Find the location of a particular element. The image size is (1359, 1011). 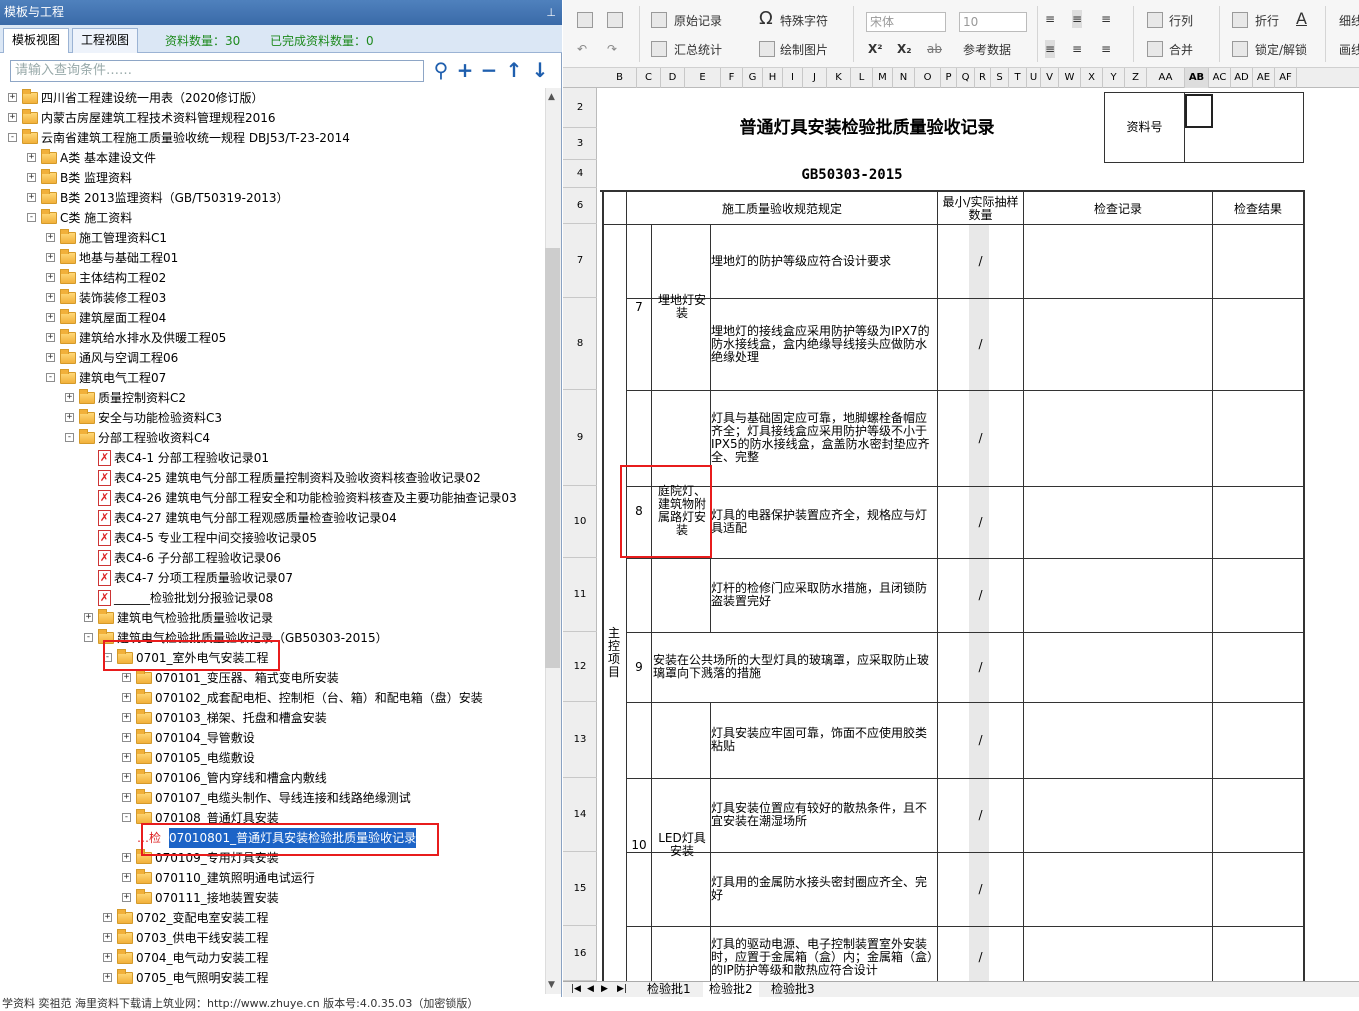

special-char-button: 特殊字符 is located at coordinates (804, 21).